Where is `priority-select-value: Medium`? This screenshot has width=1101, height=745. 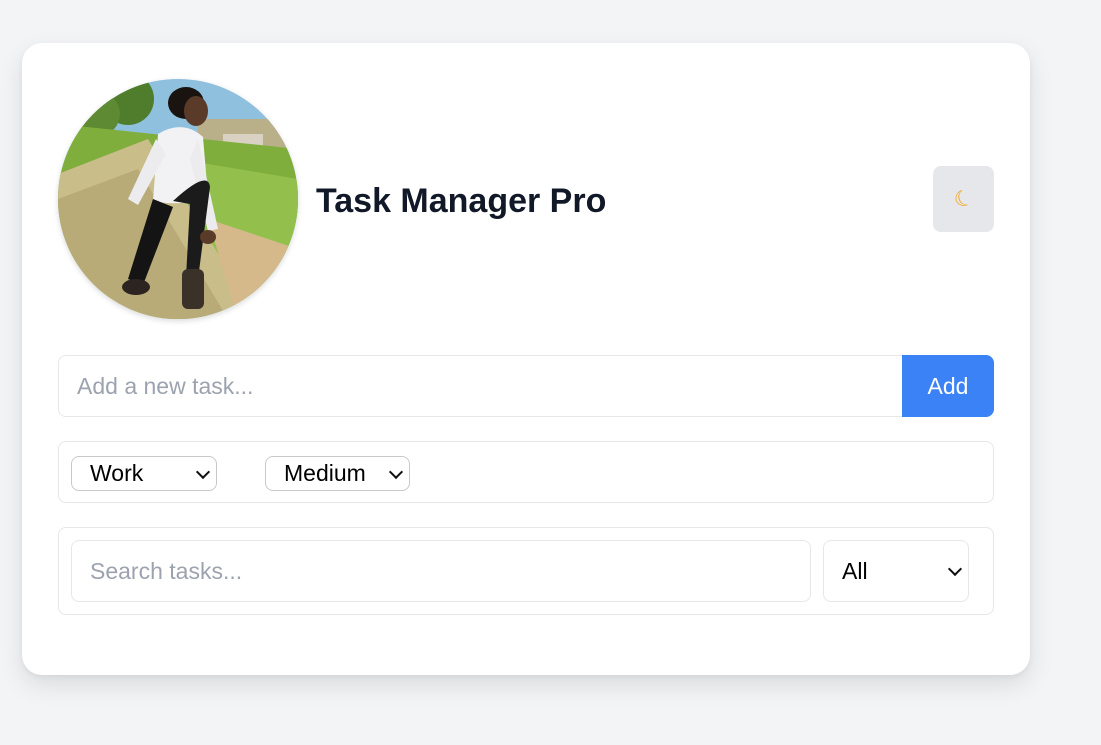 priority-select-value: Medium is located at coordinates (325, 473).